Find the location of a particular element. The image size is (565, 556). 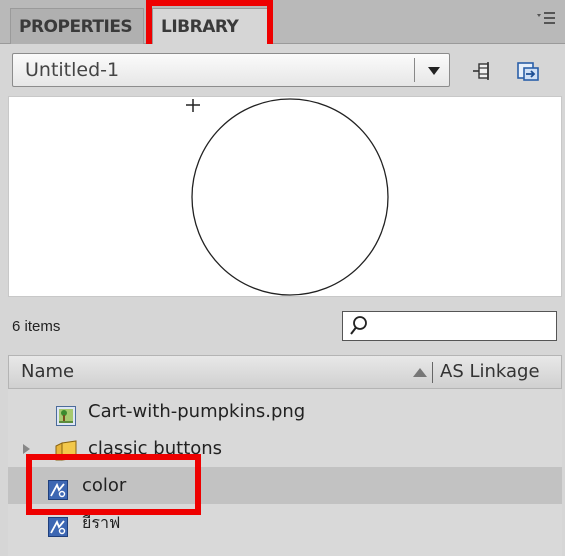

list-item-label: Cart-with-pumpkins.png is located at coordinates (197, 411).